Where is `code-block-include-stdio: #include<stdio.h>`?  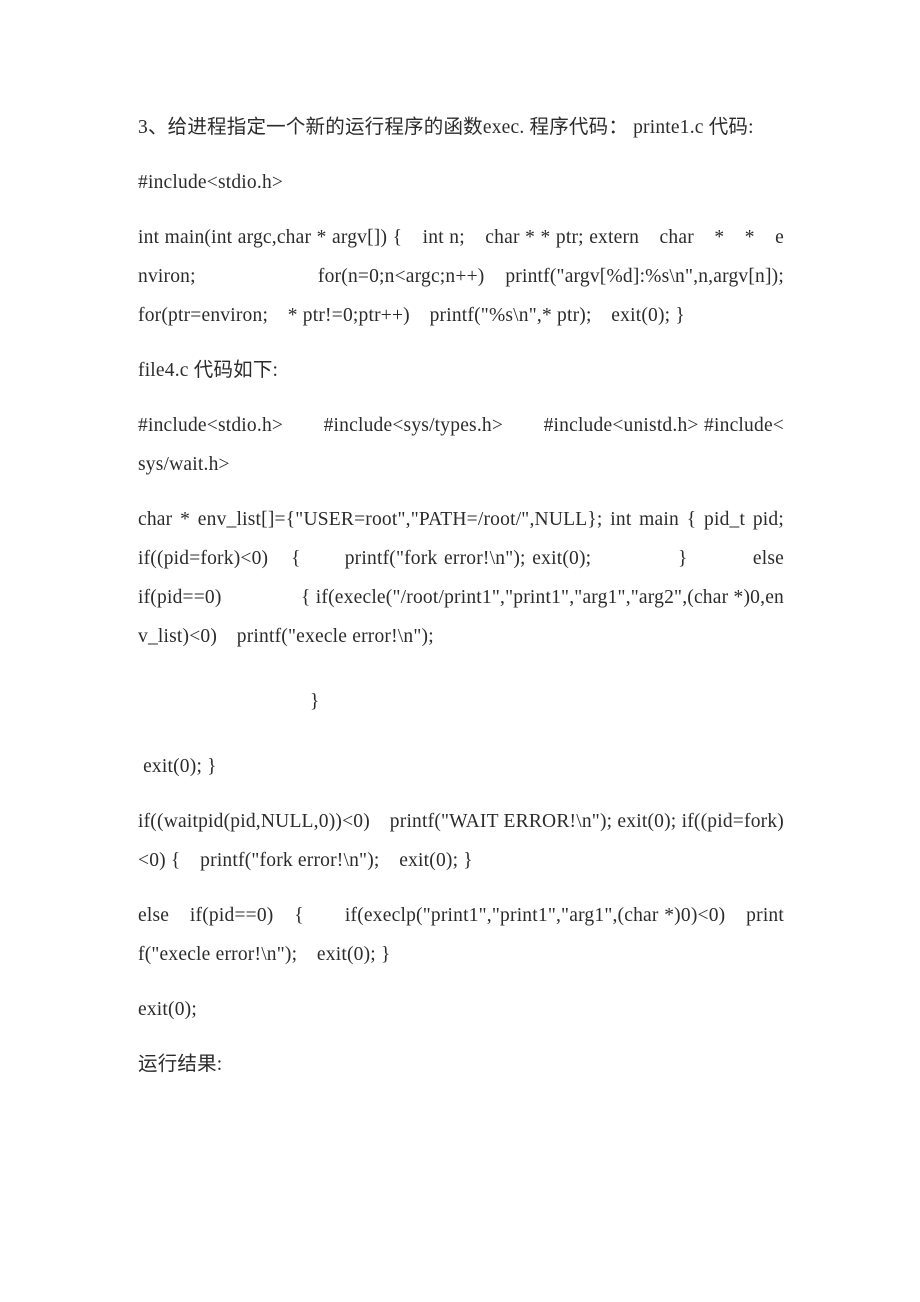
code-block-include-stdio: #include<stdio.h> is located at coordinates (211, 182).